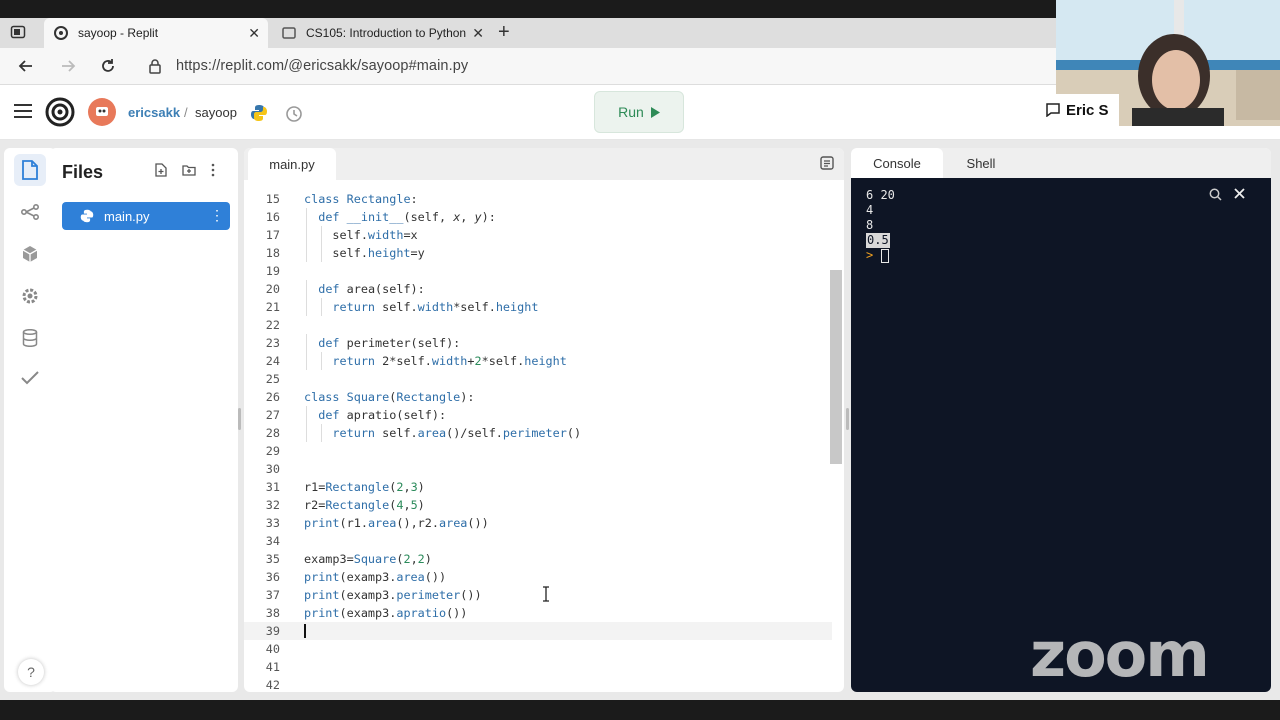 This screenshot has height=720, width=1280. Describe the element at coordinates (538, 433) in the screenshot. I see `code-line: 28 return self.area()/self.perimeter()` at that location.